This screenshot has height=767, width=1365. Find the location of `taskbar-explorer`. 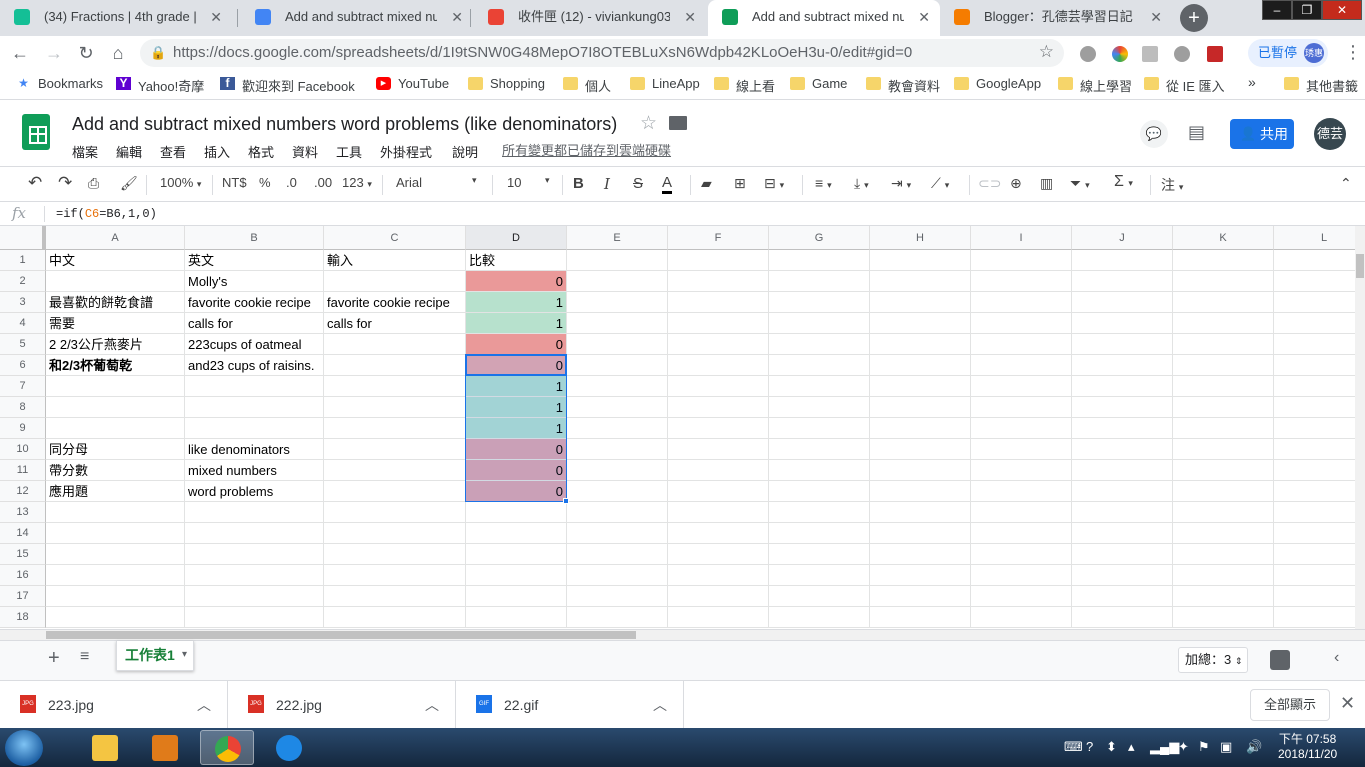

taskbar-explorer is located at coordinates (105, 747).